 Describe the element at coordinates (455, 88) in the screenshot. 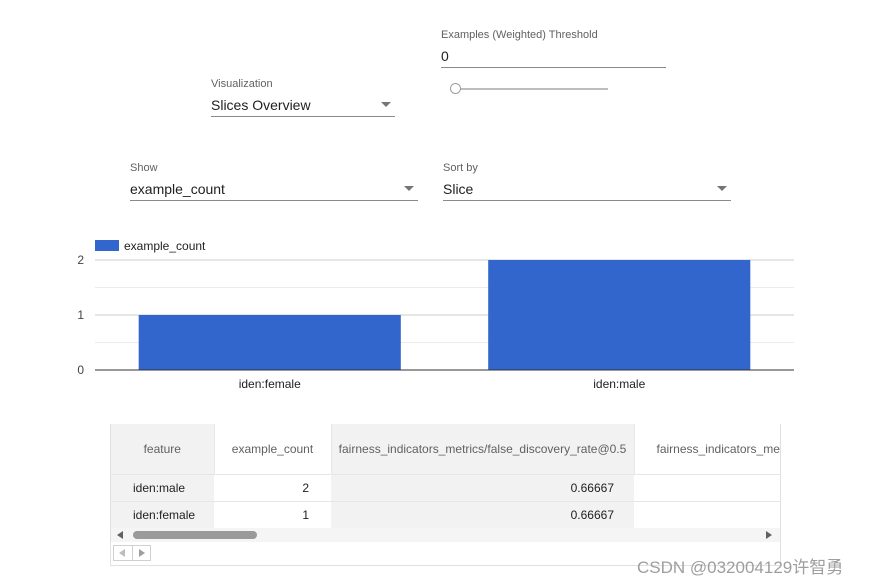

I see `slider-knob` at that location.